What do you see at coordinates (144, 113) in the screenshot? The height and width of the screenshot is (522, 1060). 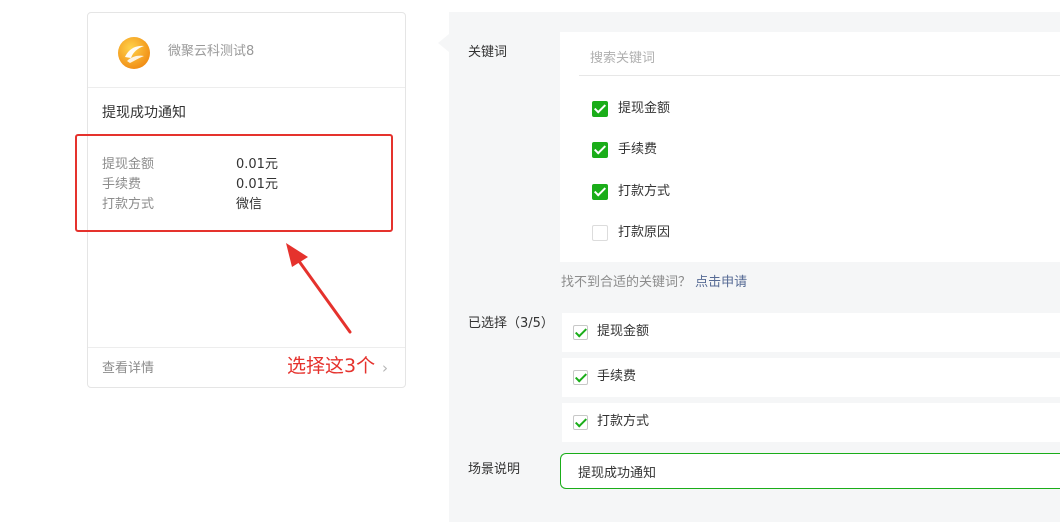 I see `template-title: 提现成功通知` at bounding box center [144, 113].